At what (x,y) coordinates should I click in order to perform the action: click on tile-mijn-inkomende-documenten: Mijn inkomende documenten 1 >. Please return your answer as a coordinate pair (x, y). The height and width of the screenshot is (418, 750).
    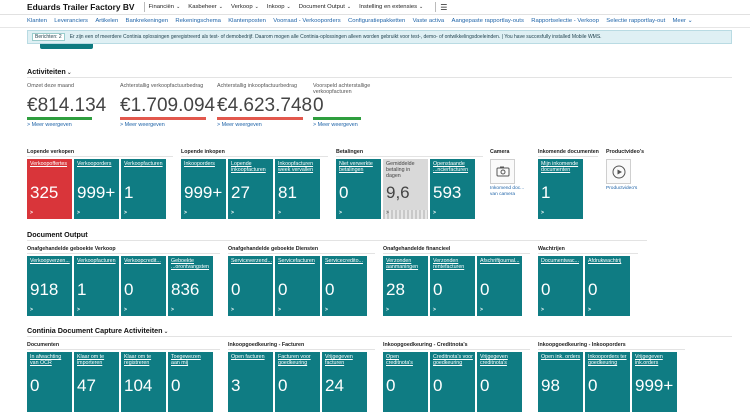
    Looking at the image, I should click on (560, 189).